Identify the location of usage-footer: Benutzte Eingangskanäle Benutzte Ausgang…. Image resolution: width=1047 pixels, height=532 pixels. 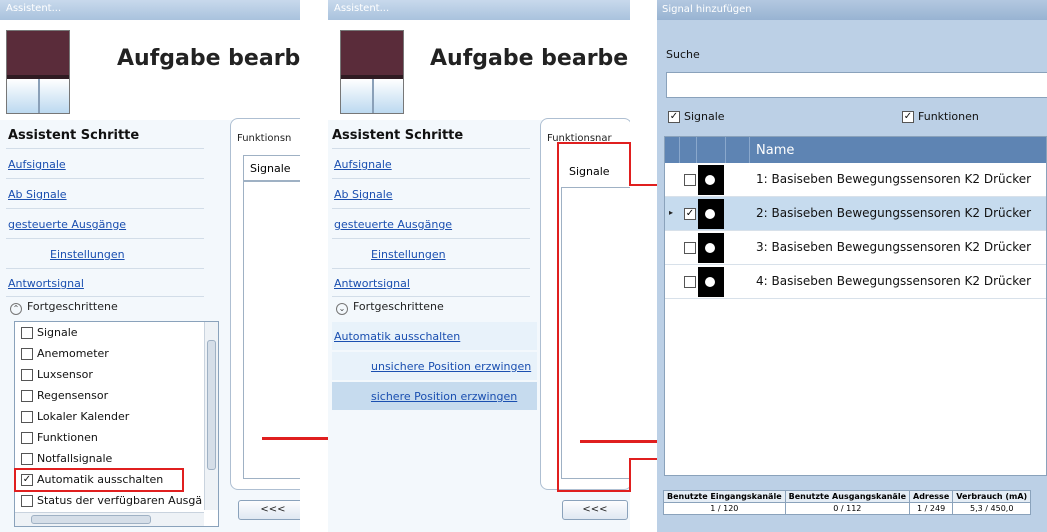
(847, 502).